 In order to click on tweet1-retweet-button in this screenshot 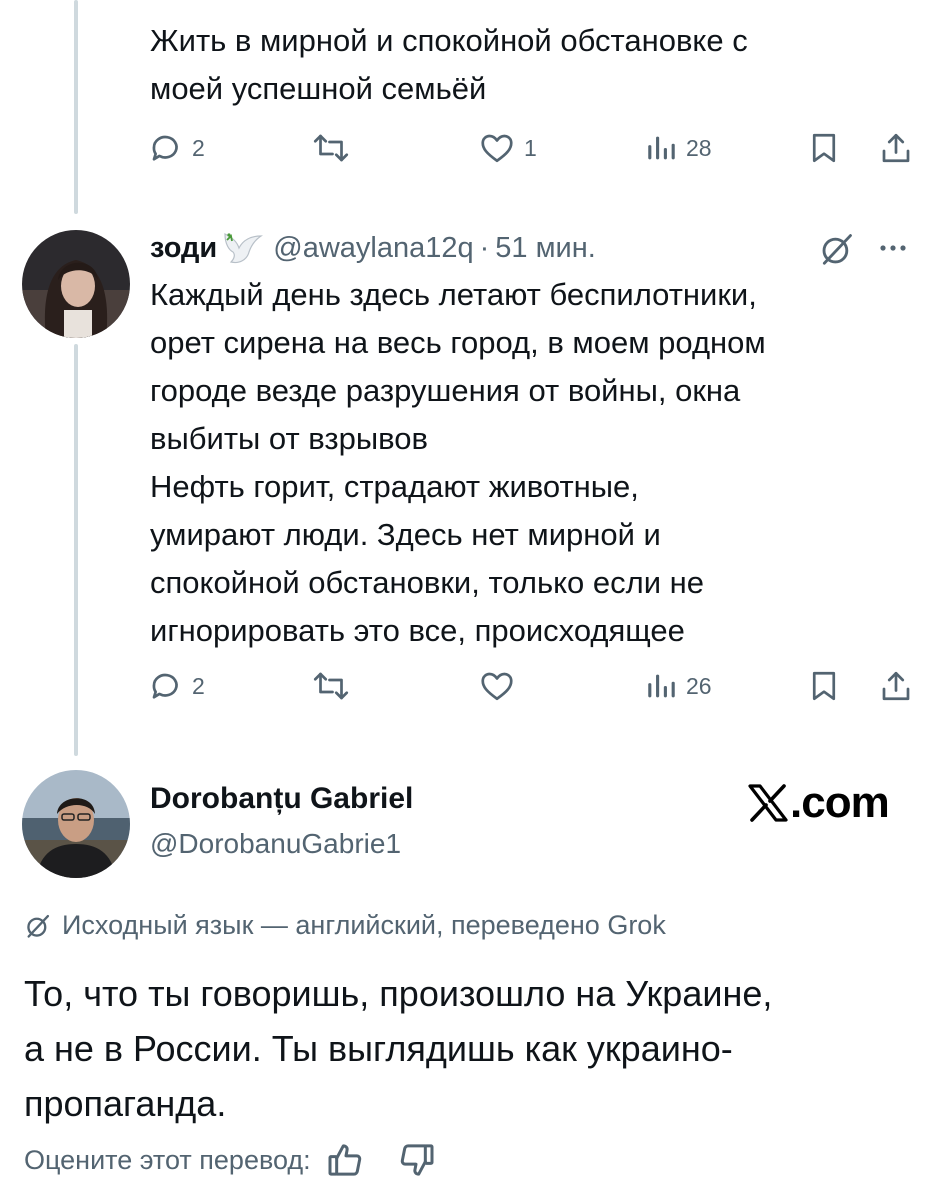, I will do `click(335, 148)`.